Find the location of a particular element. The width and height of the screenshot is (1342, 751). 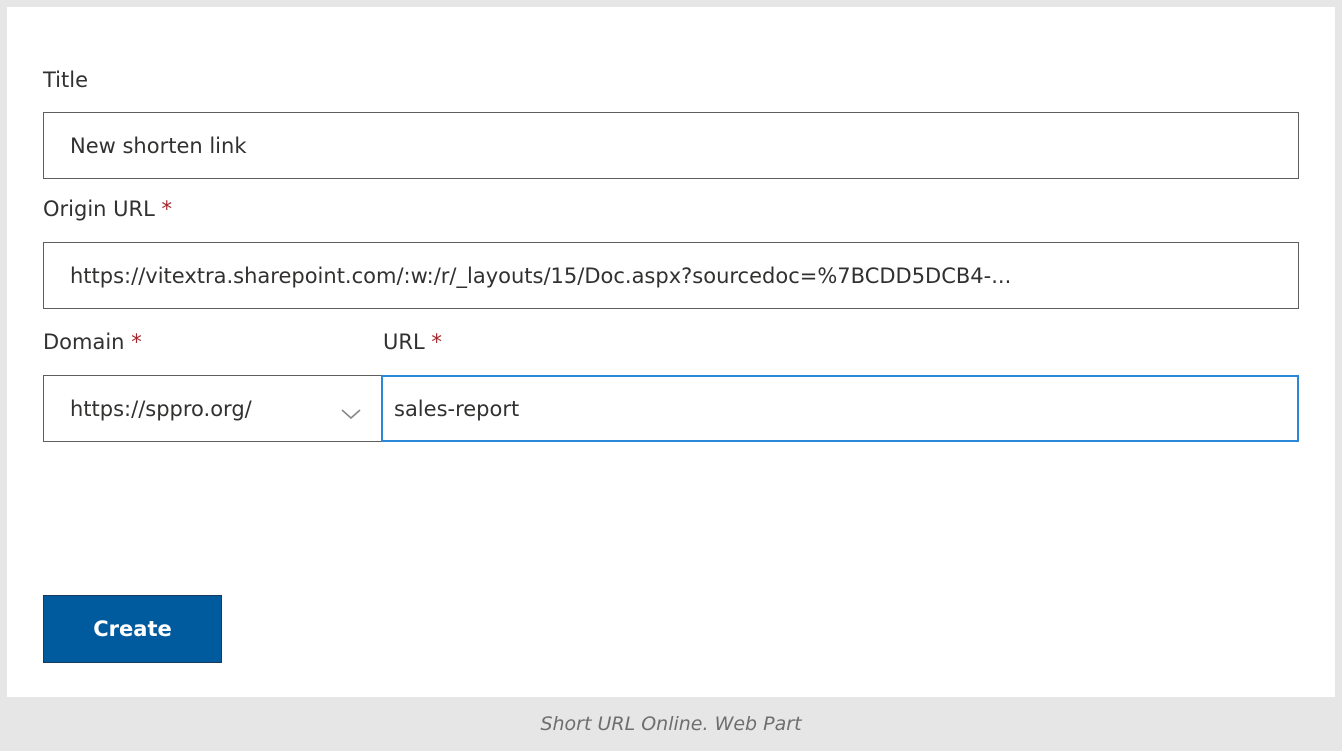

origin-url-required-marker: * is located at coordinates (167, 209).